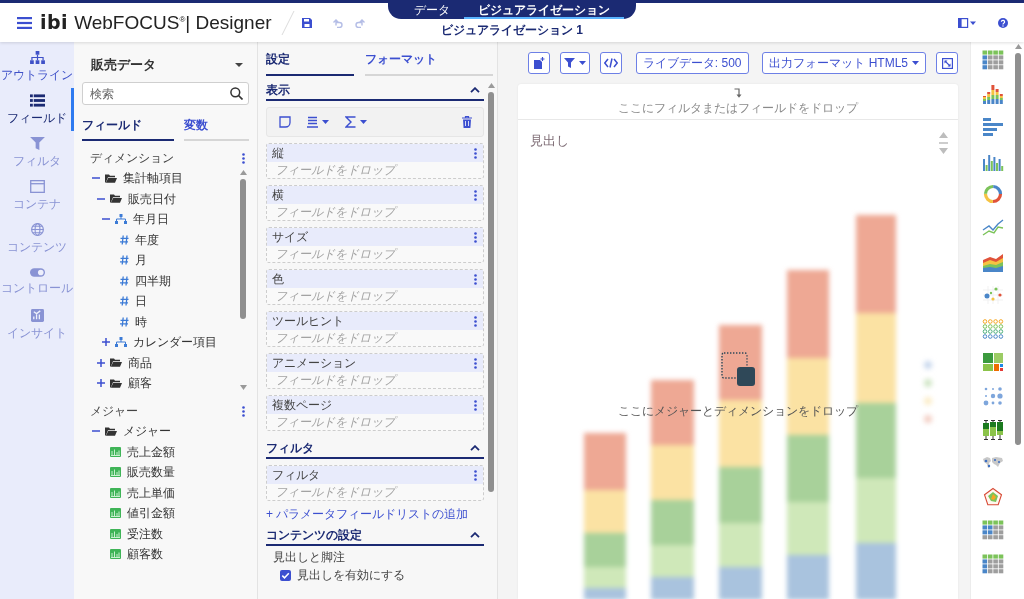 The width and height of the screenshot is (1024, 599). What do you see at coordinates (375, 161) in the screenshot?
I see `drop-zone: 縦 フィールドをドロップ` at bounding box center [375, 161].